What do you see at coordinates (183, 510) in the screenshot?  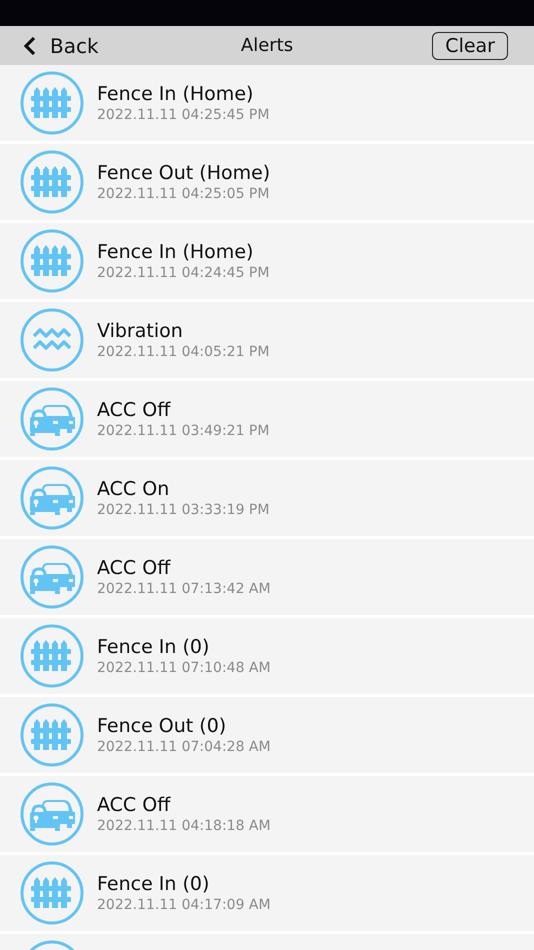 I see `alert-time: 2022.11.11 03:33:19 PM` at bounding box center [183, 510].